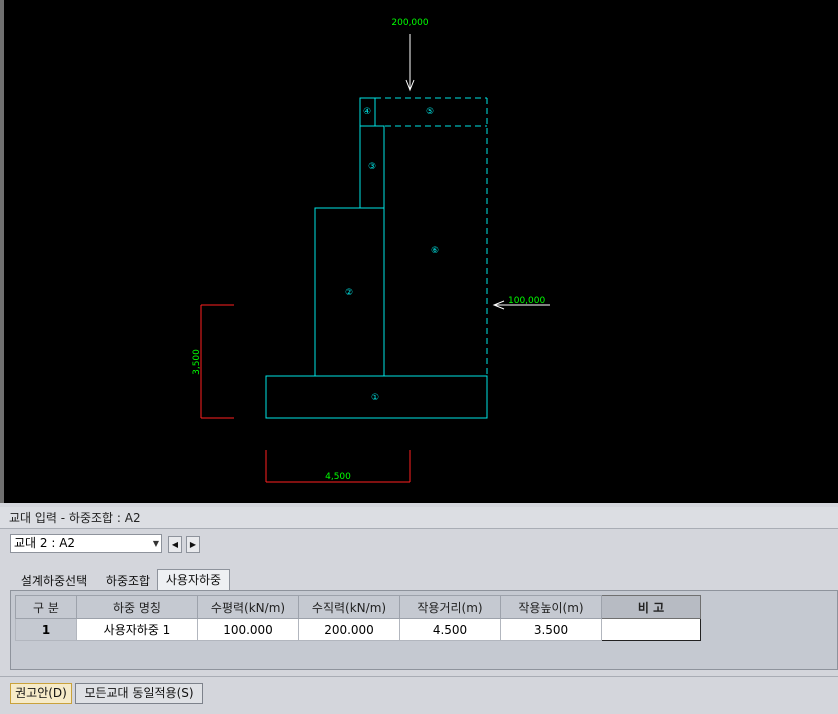 This screenshot has width=838, height=714. I want to click on column-header-division: 구 분, so click(46, 607).